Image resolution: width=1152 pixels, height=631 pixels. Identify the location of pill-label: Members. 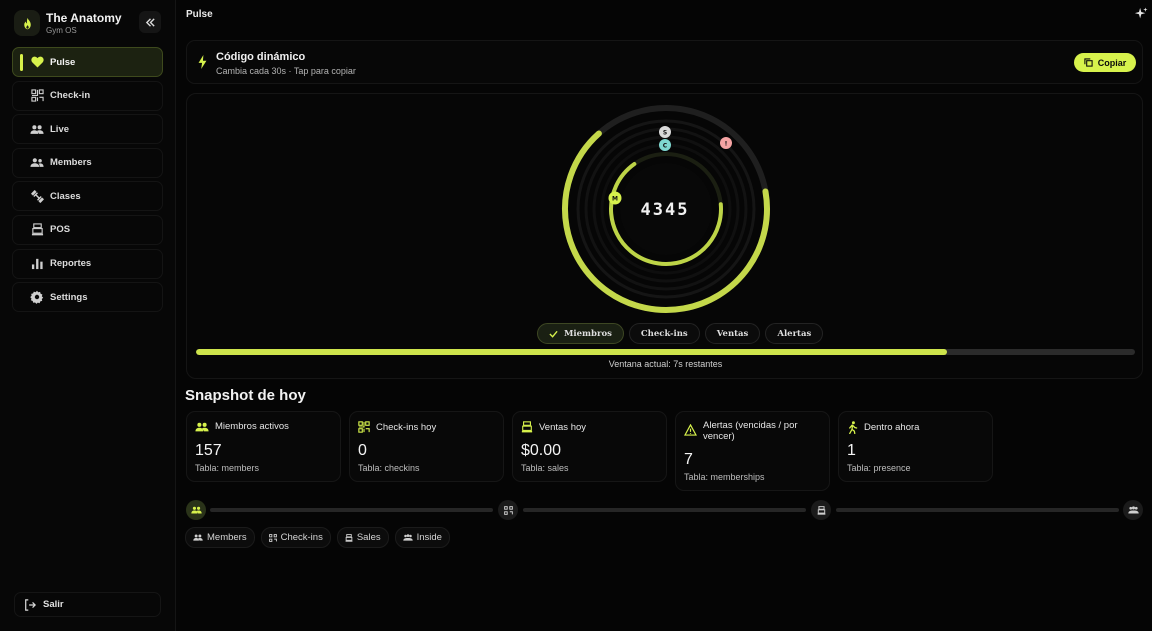
(227, 537).